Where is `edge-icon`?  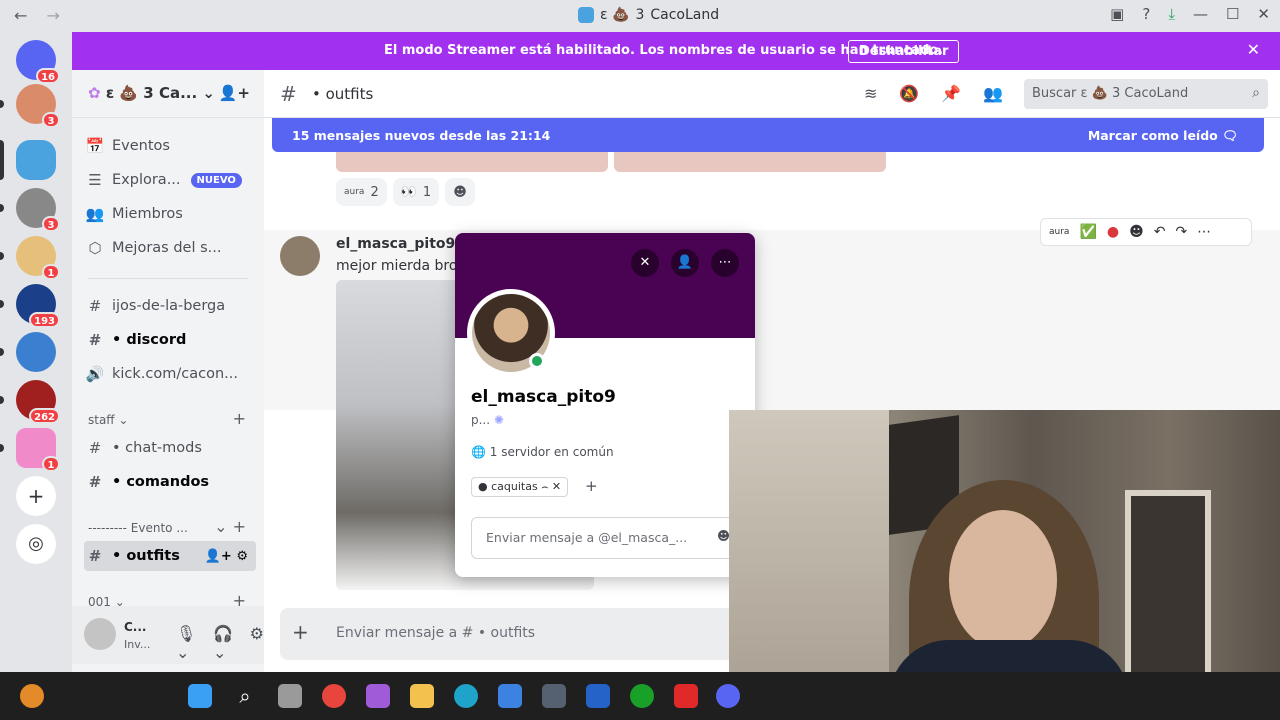 edge-icon is located at coordinates (466, 696).